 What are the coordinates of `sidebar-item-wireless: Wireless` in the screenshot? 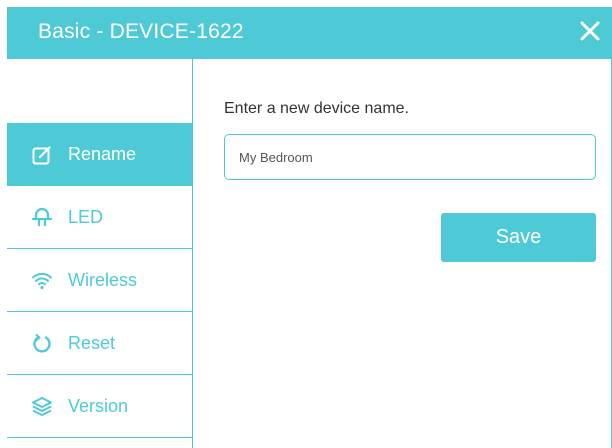 It's located at (99, 280).